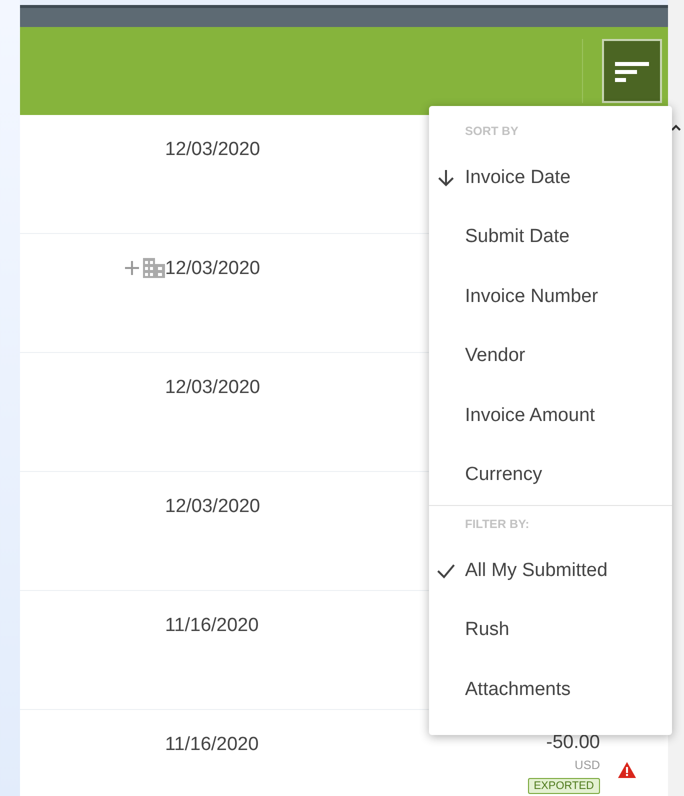 This screenshot has height=796, width=684. Describe the element at coordinates (497, 524) in the screenshot. I see `menu-heading: FILTER BY:` at that location.